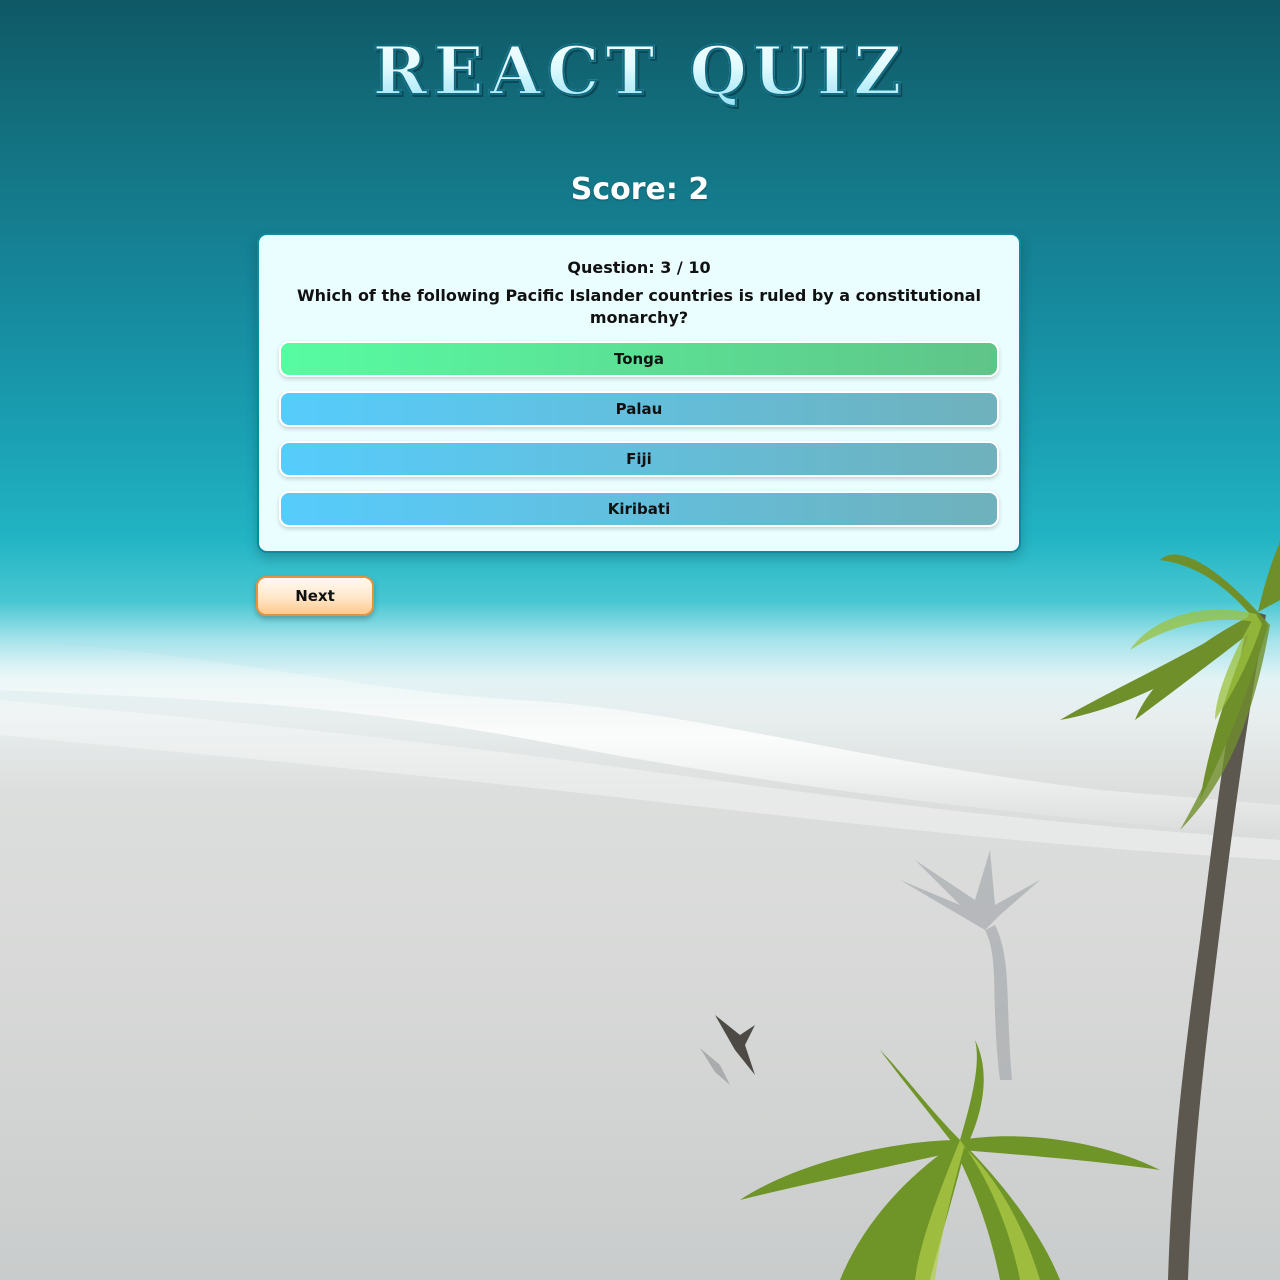 This screenshot has width=1280, height=1280. I want to click on score-display: Score: 2, so click(640, 189).